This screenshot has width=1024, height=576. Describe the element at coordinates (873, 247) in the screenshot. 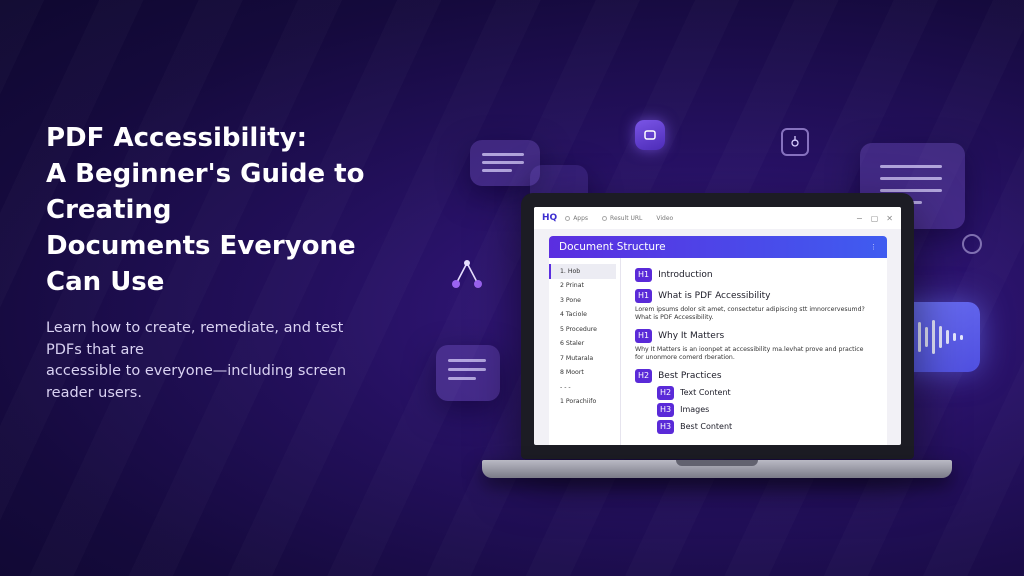

I see `more-icon: ⋮` at that location.